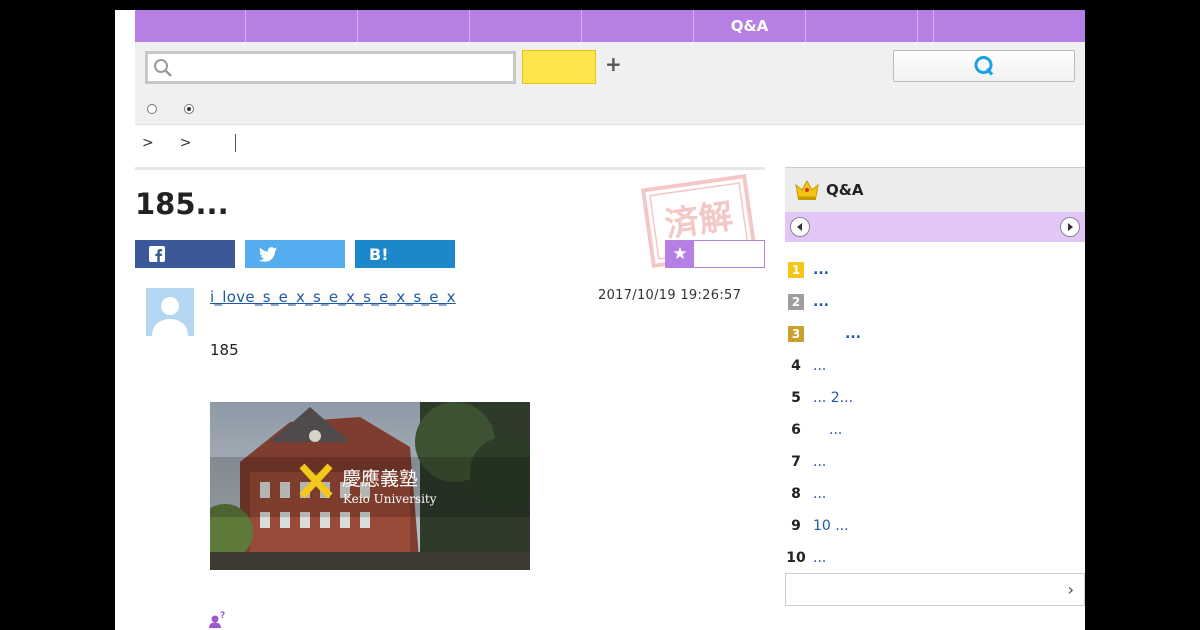 This screenshot has width=1200, height=630. I want to click on ranking-title: Q&A, so click(845, 190).